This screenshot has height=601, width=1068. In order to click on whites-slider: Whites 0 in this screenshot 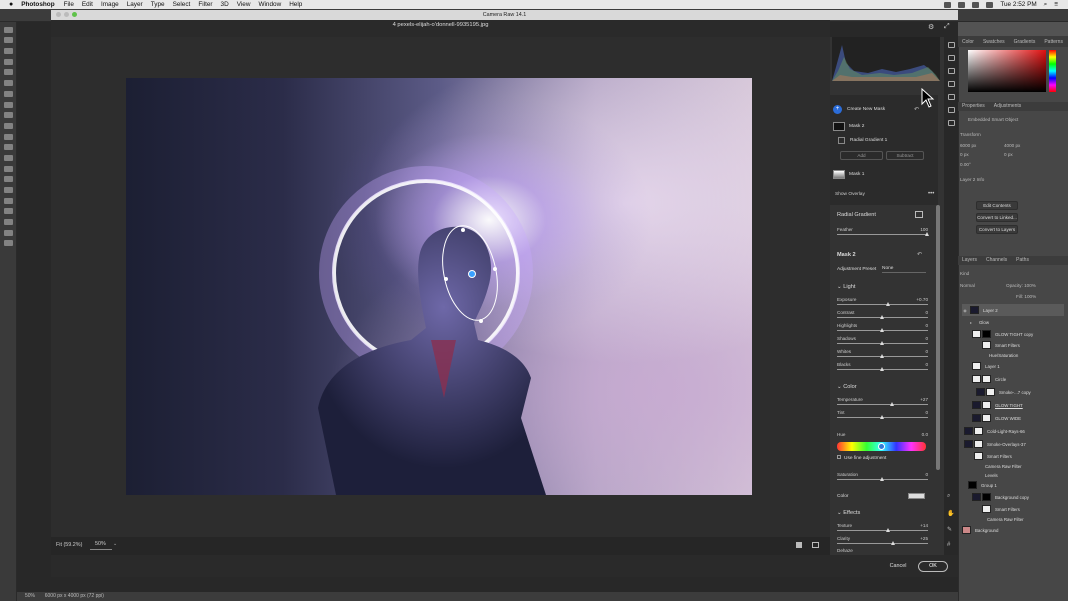, I will do `click(882, 354)`.